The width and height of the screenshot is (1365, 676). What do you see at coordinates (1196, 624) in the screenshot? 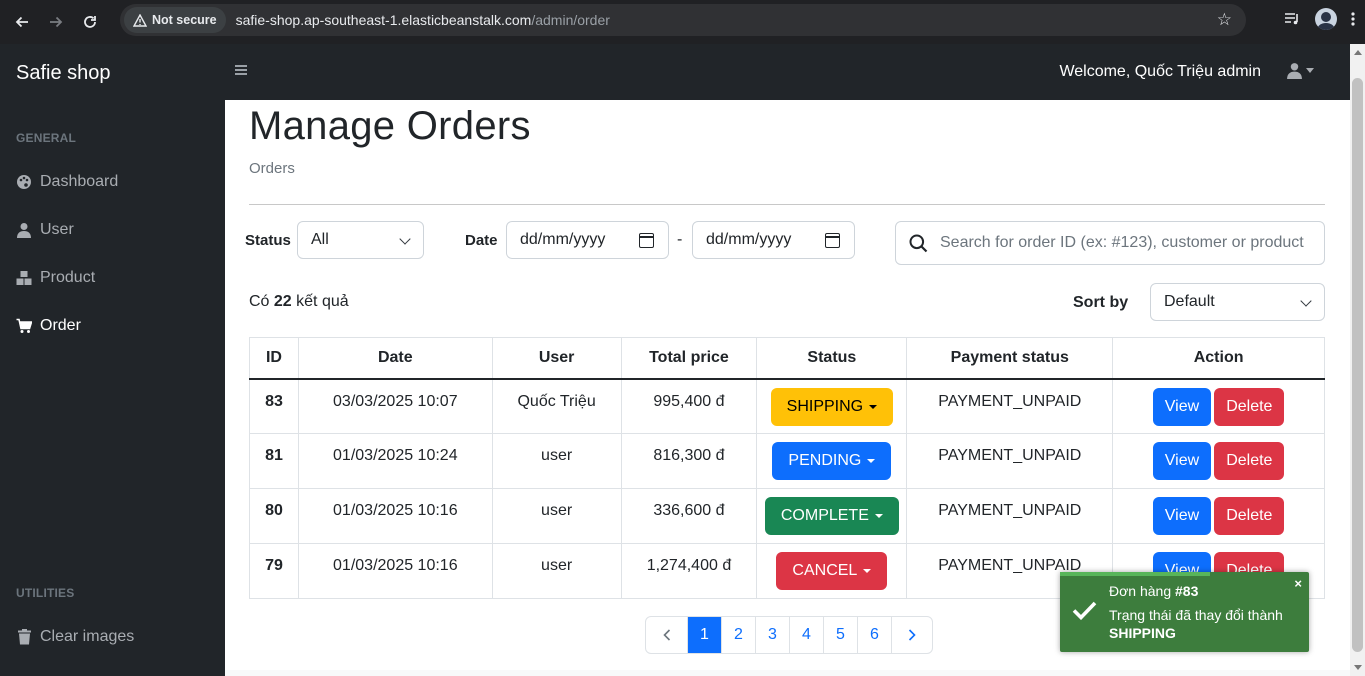
I see `toast-message: Trạng thái đã thay đổi thành SHIPPING` at bounding box center [1196, 624].